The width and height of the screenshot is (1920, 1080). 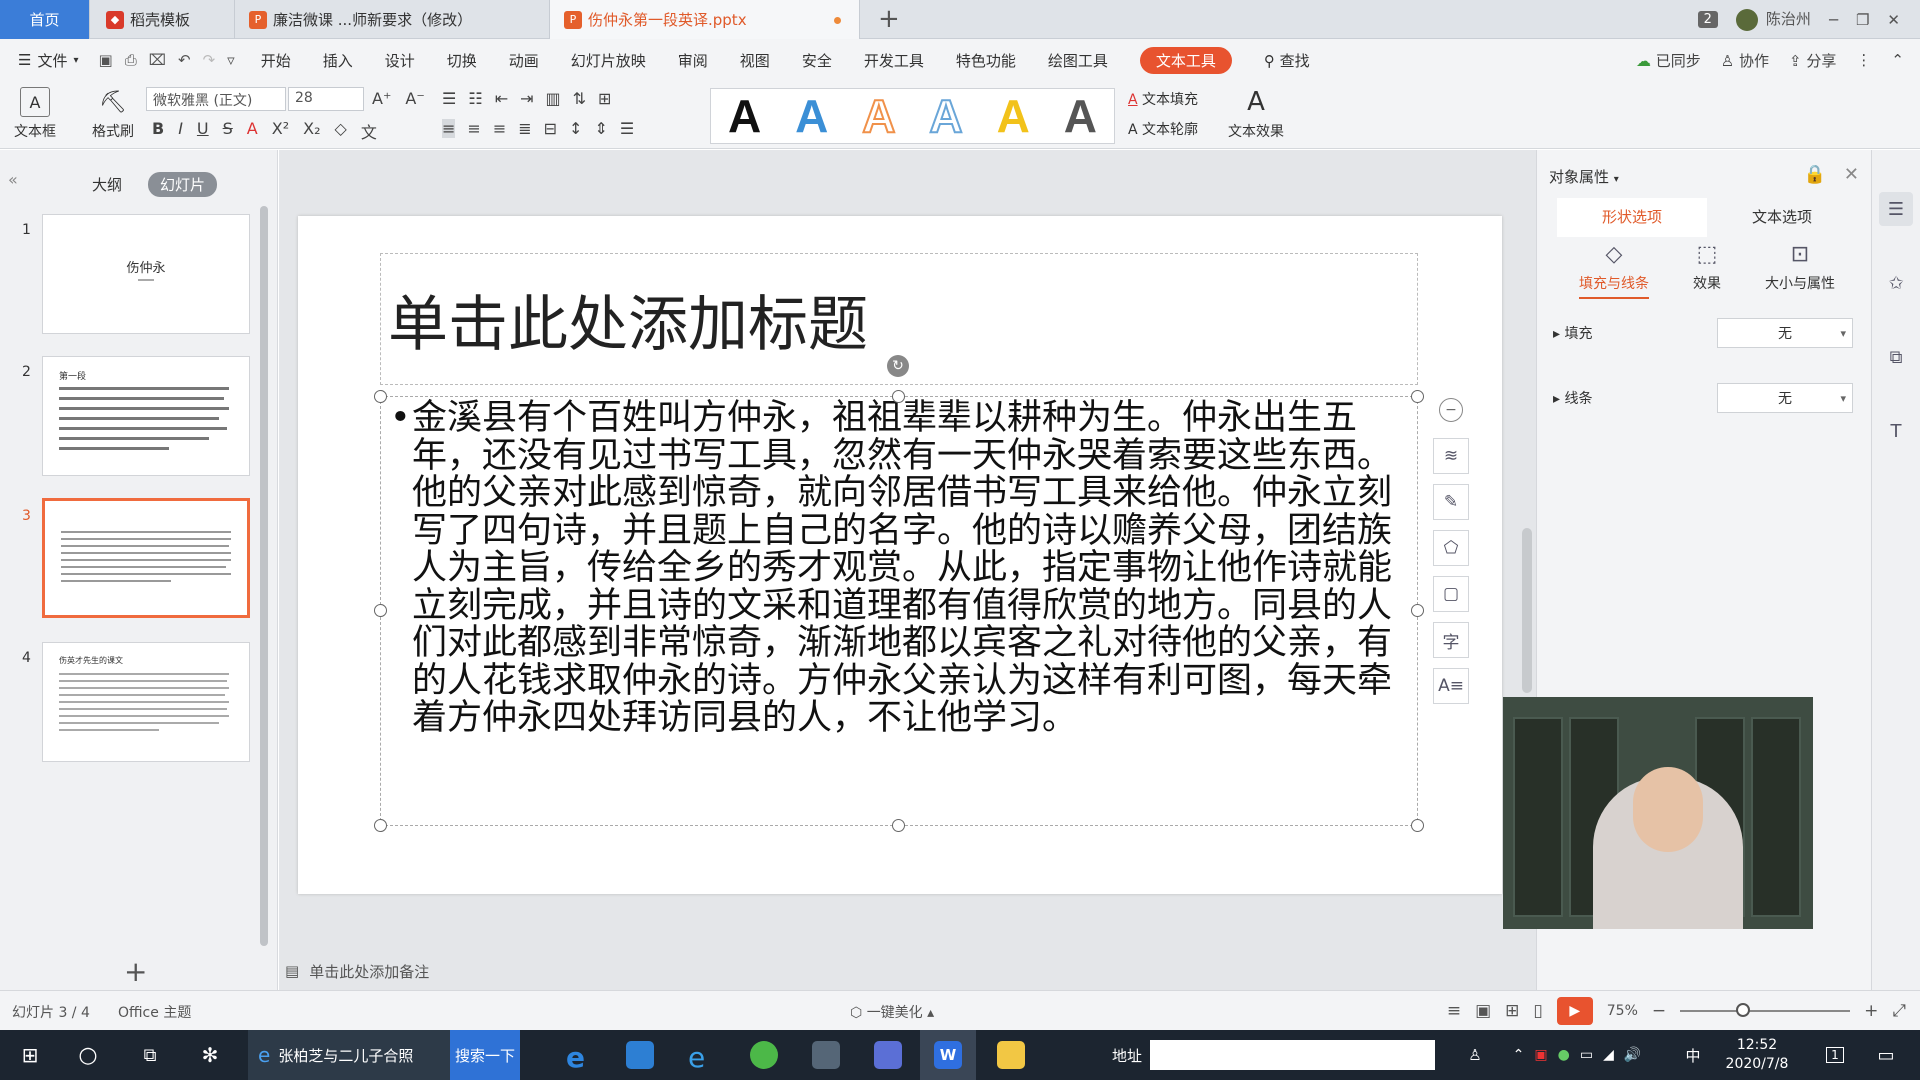 What do you see at coordinates (45, 19) in the screenshot?
I see `tab-home: 首页` at bounding box center [45, 19].